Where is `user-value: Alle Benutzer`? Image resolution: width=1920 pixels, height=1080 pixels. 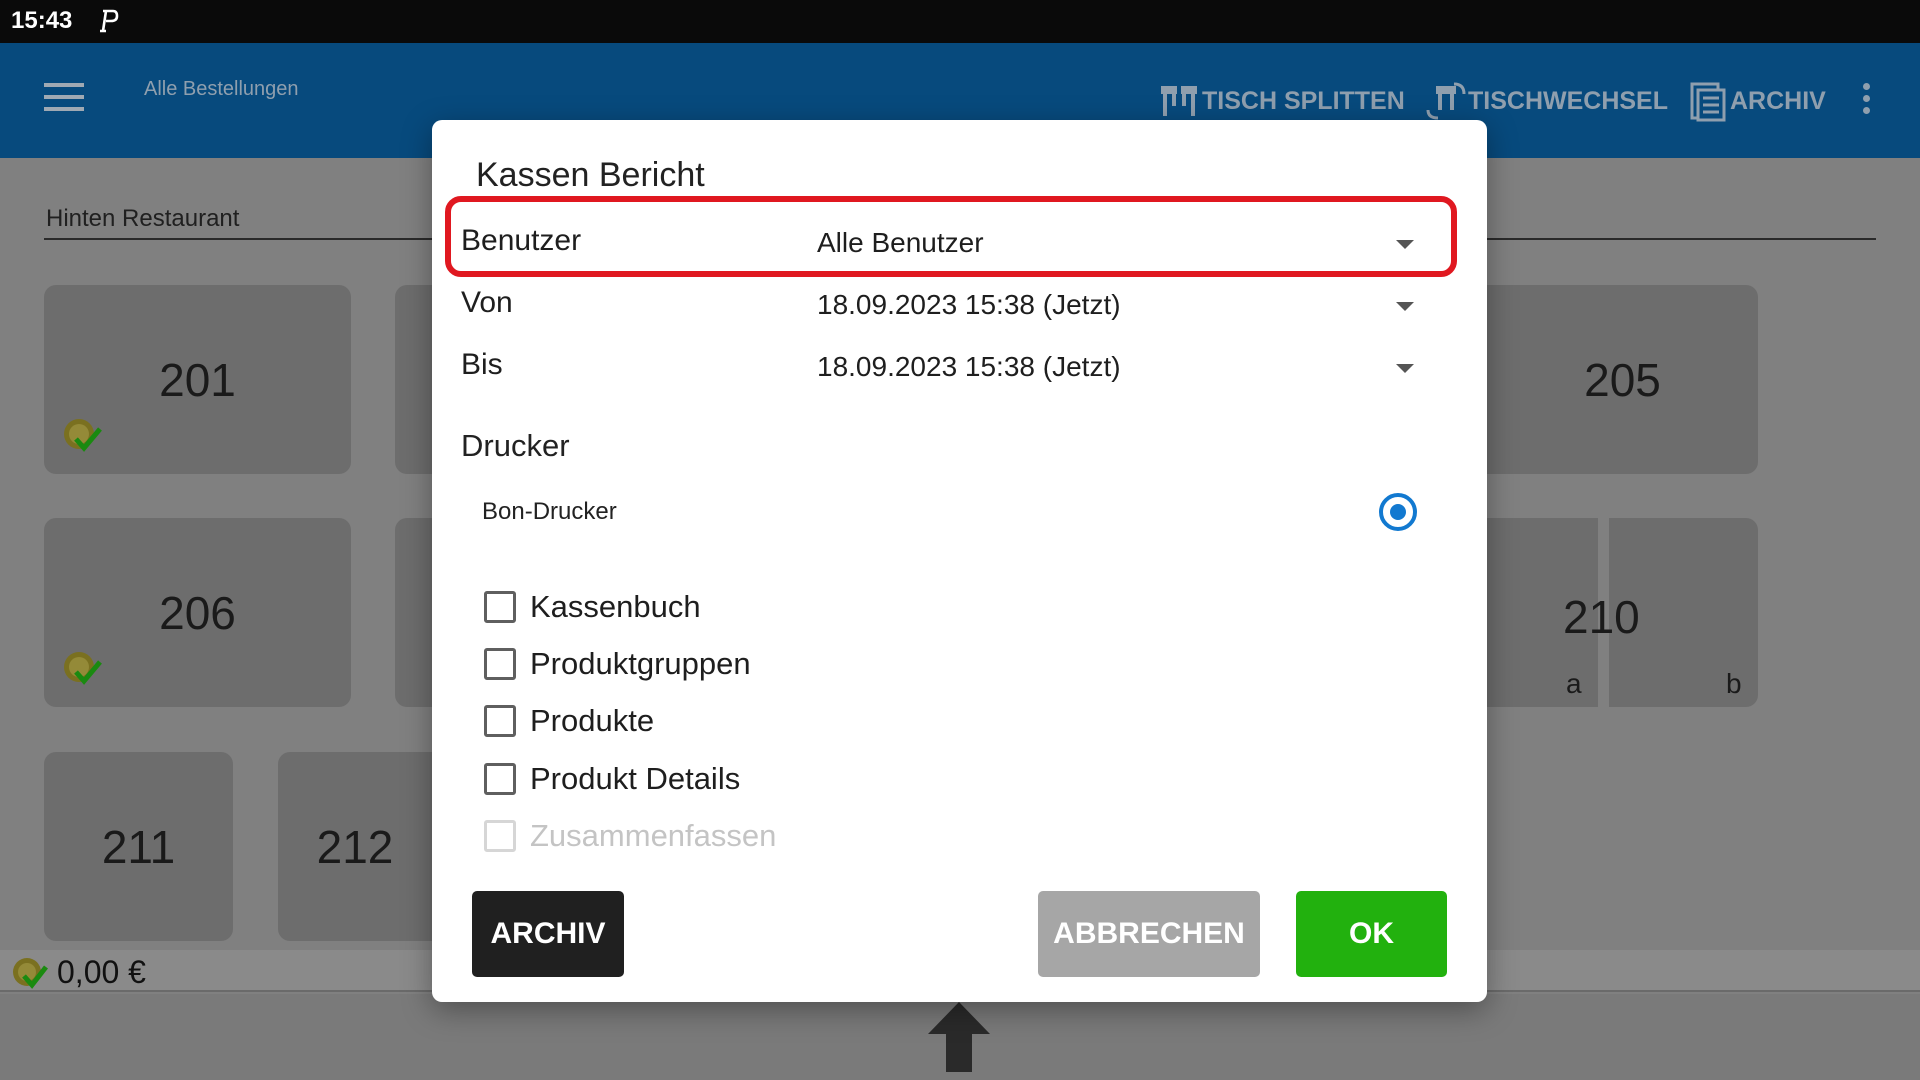 user-value: Alle Benutzer is located at coordinates (900, 242).